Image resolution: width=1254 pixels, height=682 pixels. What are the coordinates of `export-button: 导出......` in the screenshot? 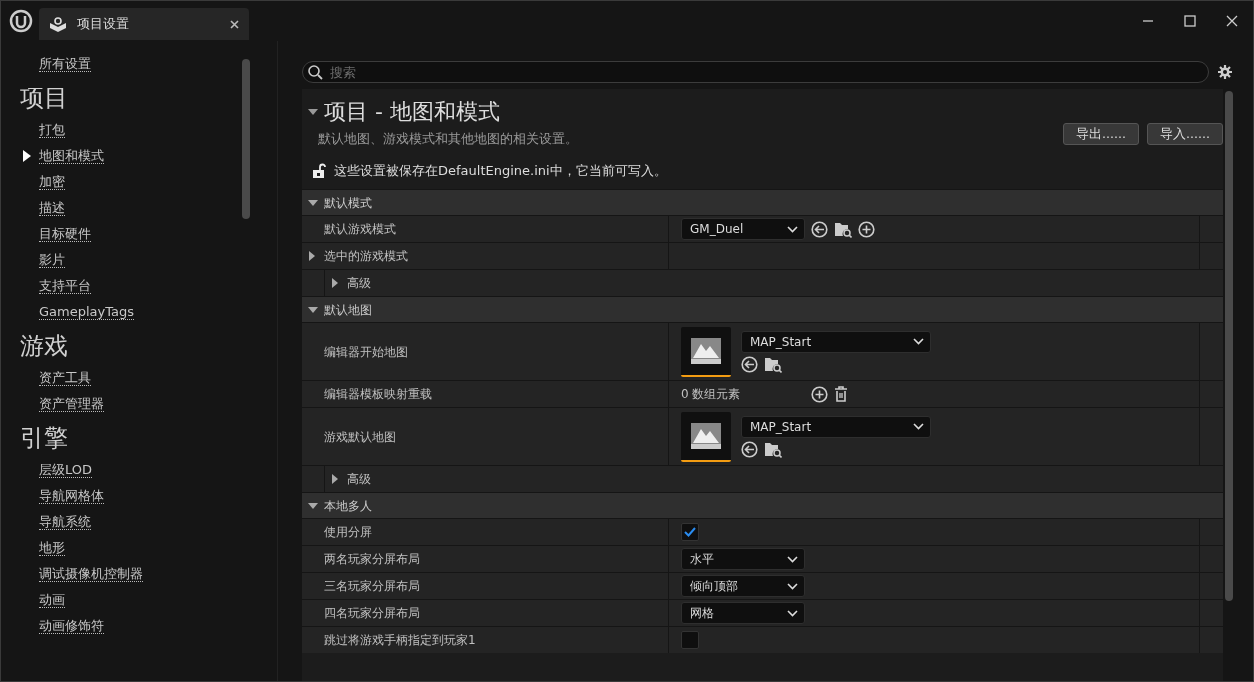 It's located at (1101, 134).